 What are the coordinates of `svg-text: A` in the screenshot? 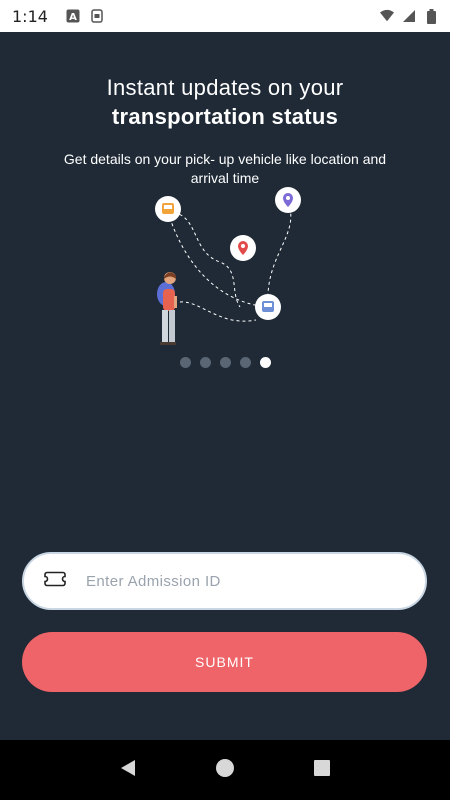 It's located at (73, 17).